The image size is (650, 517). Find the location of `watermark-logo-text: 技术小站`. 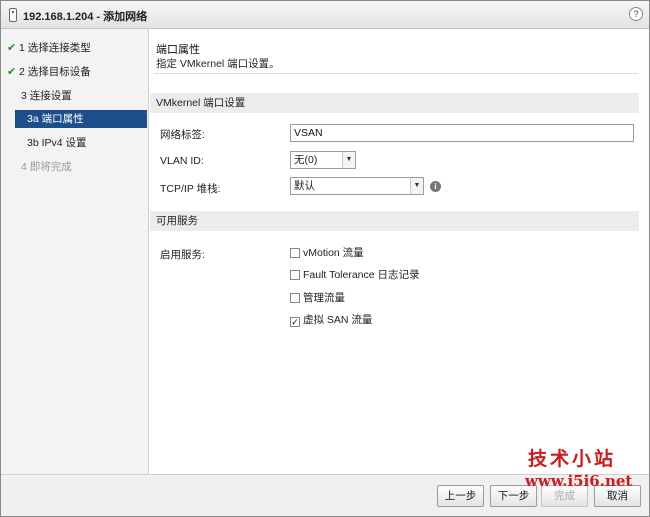

watermark-logo-text: 技术小站 is located at coordinates (572, 459).